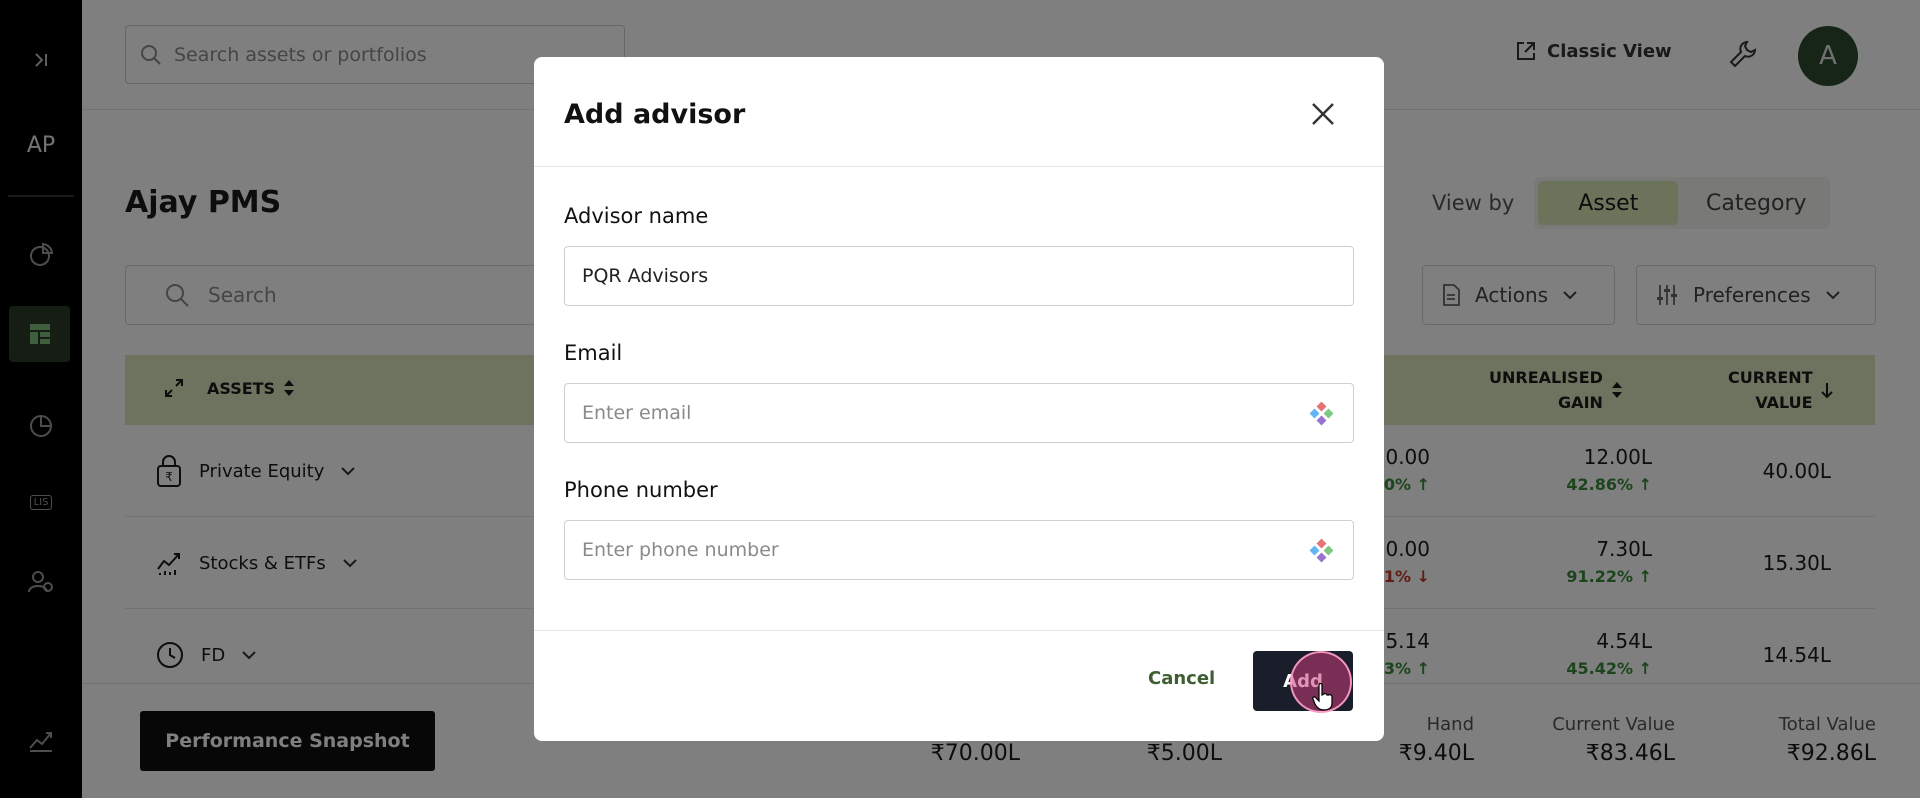 The image size is (1920, 798). What do you see at coordinates (637, 413) in the screenshot?
I see `email-placeholder: Enter email` at bounding box center [637, 413].